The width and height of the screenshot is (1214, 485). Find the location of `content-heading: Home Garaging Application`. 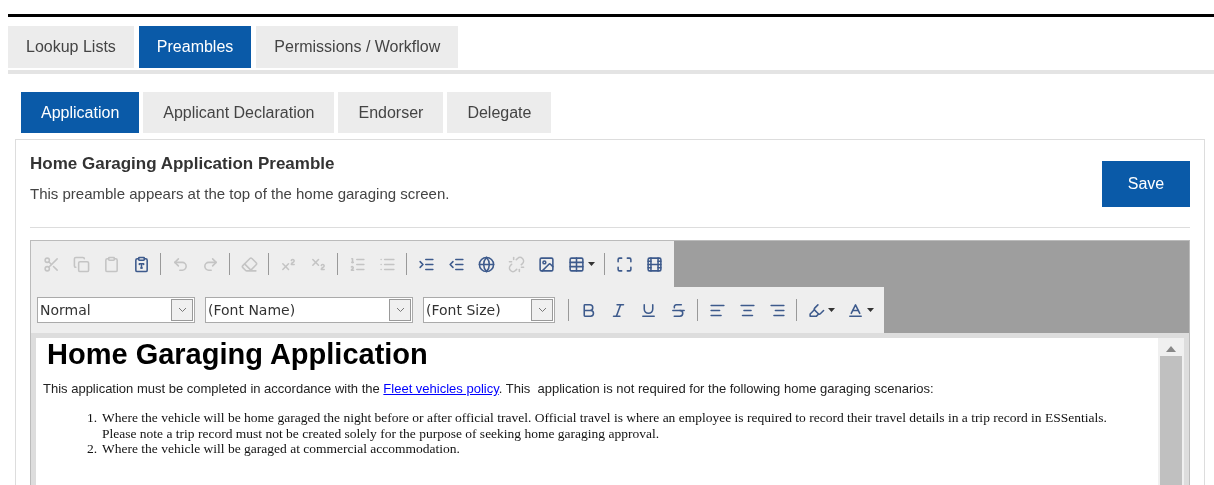

content-heading: Home Garaging Application is located at coordinates (238, 354).